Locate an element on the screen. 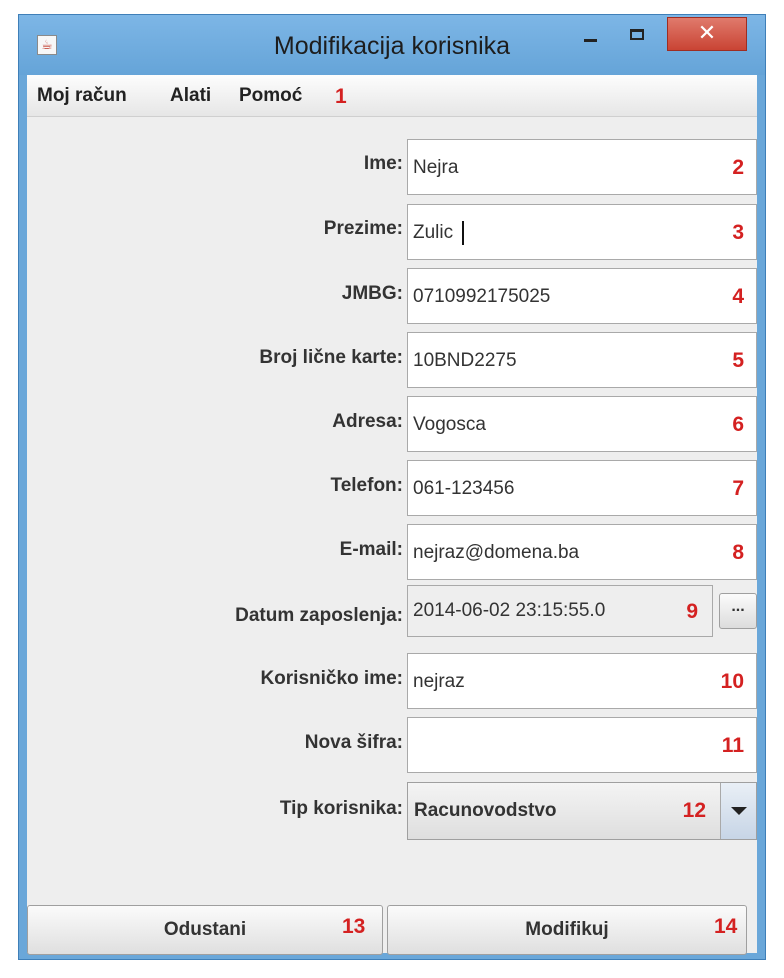 This screenshot has width=784, height=978. jmbg-value: 0710992175025 is located at coordinates (482, 296).